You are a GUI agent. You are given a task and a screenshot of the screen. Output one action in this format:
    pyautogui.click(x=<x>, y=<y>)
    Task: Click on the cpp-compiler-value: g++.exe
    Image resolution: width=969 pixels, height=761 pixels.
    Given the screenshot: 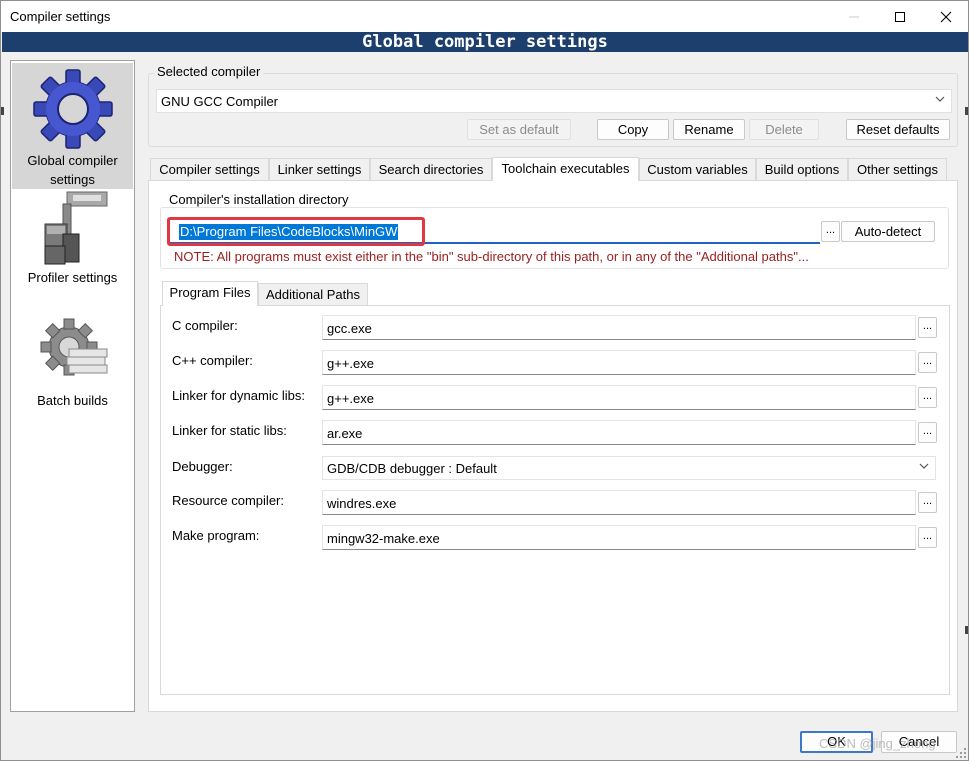 What is the action you would take?
    pyautogui.click(x=350, y=363)
    